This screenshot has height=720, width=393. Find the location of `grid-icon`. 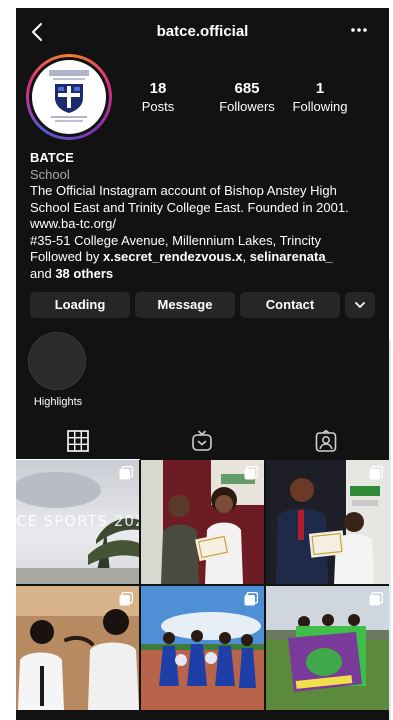

grid-icon is located at coordinates (78, 441).